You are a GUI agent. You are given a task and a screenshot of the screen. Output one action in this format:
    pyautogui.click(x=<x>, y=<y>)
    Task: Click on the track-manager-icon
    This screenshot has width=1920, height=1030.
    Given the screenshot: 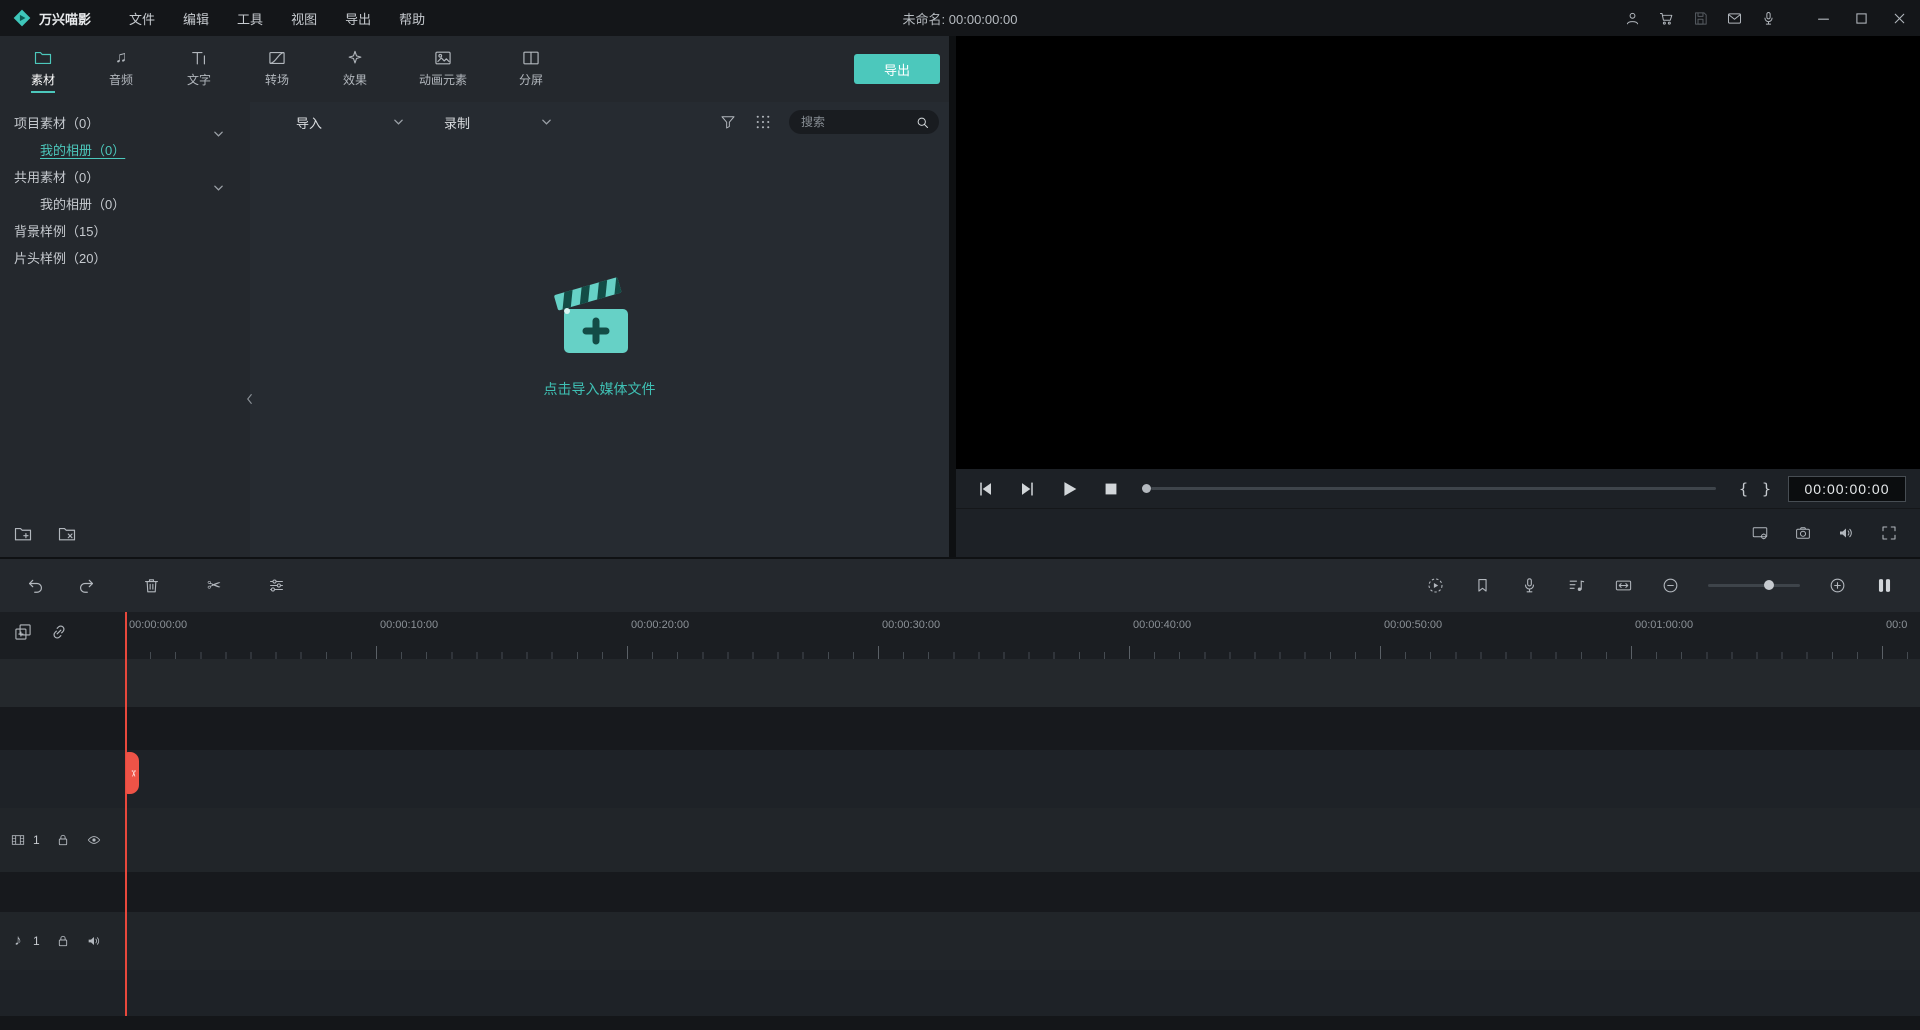 What is the action you would take?
    pyautogui.click(x=1884, y=585)
    